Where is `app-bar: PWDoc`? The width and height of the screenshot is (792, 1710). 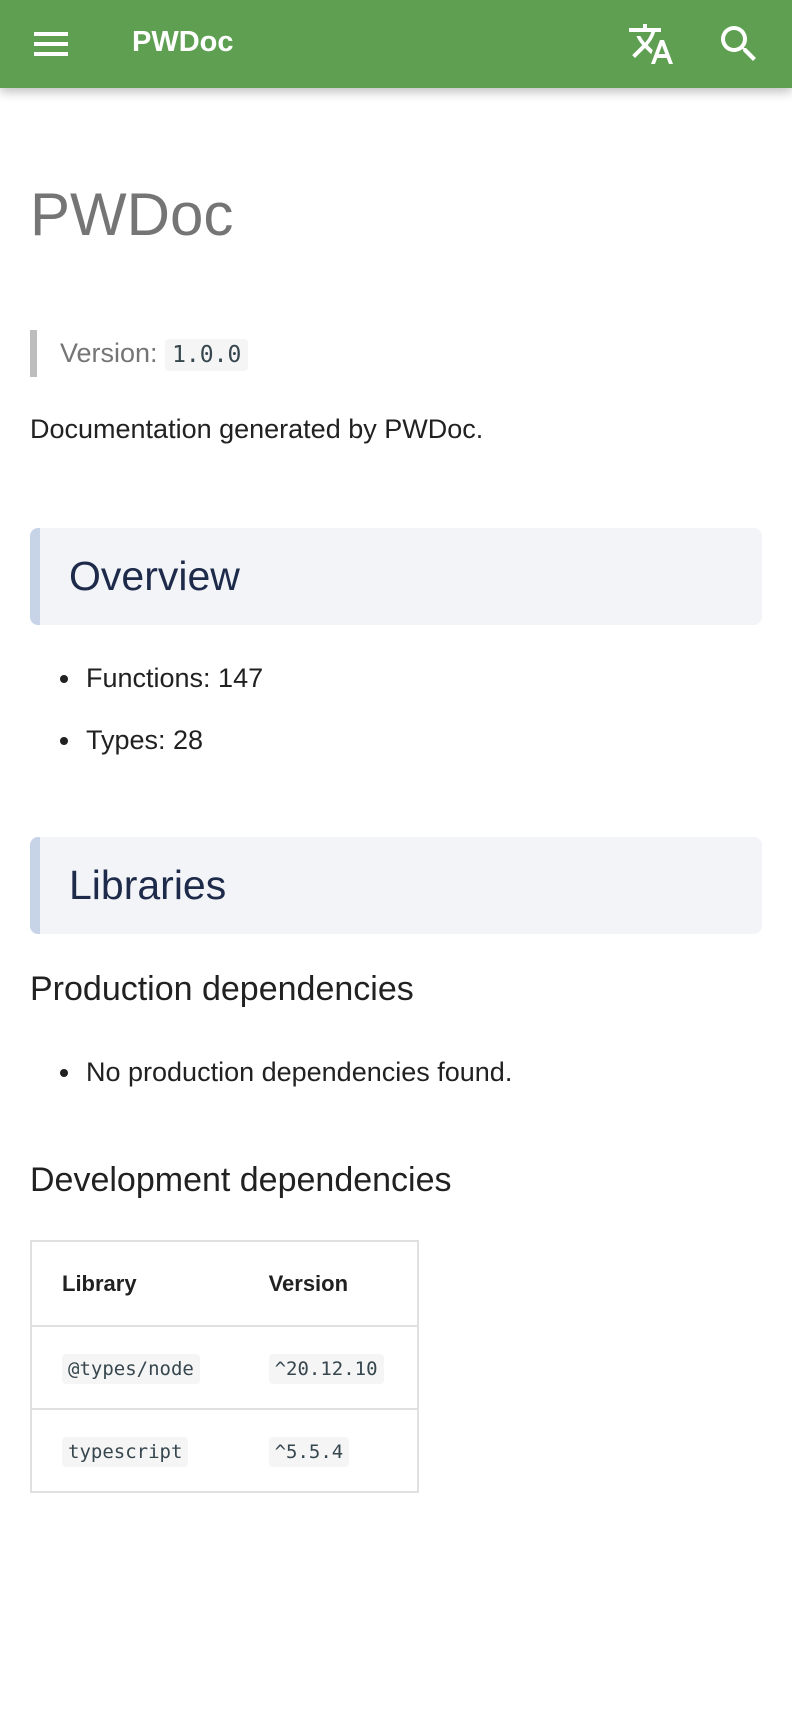 app-bar: PWDoc is located at coordinates (396, 44).